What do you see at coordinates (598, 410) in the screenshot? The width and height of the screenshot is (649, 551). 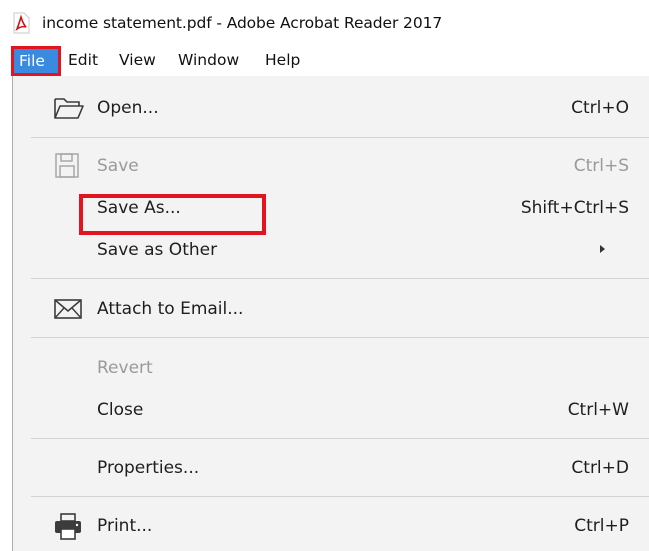 I see `menu-item-shortcut: Ctrl+W` at bounding box center [598, 410].